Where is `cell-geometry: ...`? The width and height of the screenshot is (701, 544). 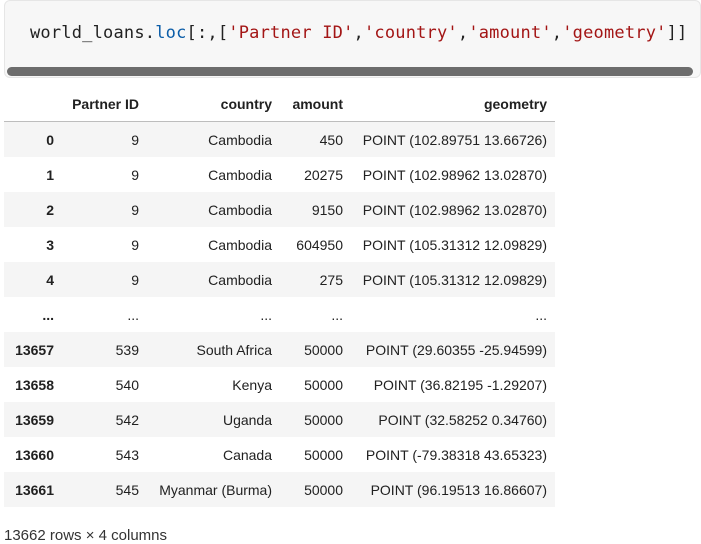
cell-geometry: ... is located at coordinates (541, 314).